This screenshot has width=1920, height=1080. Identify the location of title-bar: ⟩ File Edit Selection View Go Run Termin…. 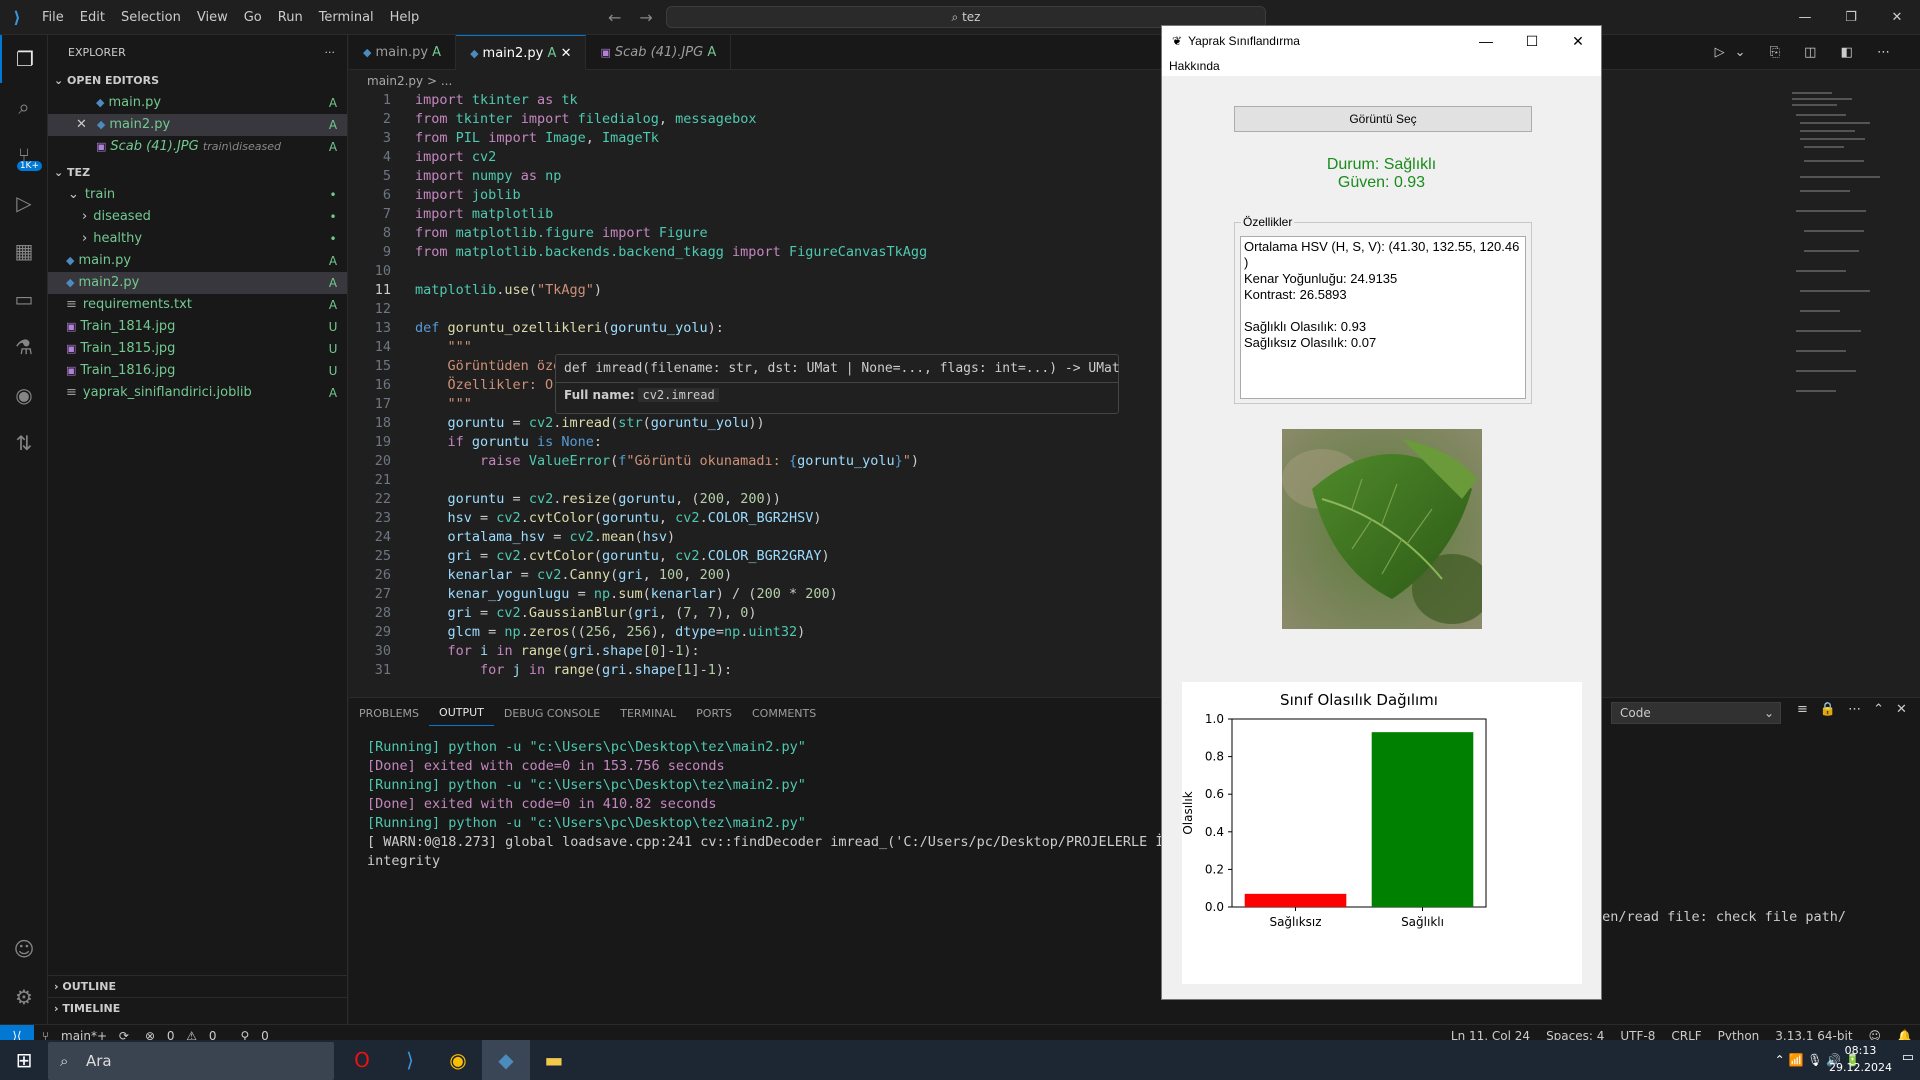
(960, 17).